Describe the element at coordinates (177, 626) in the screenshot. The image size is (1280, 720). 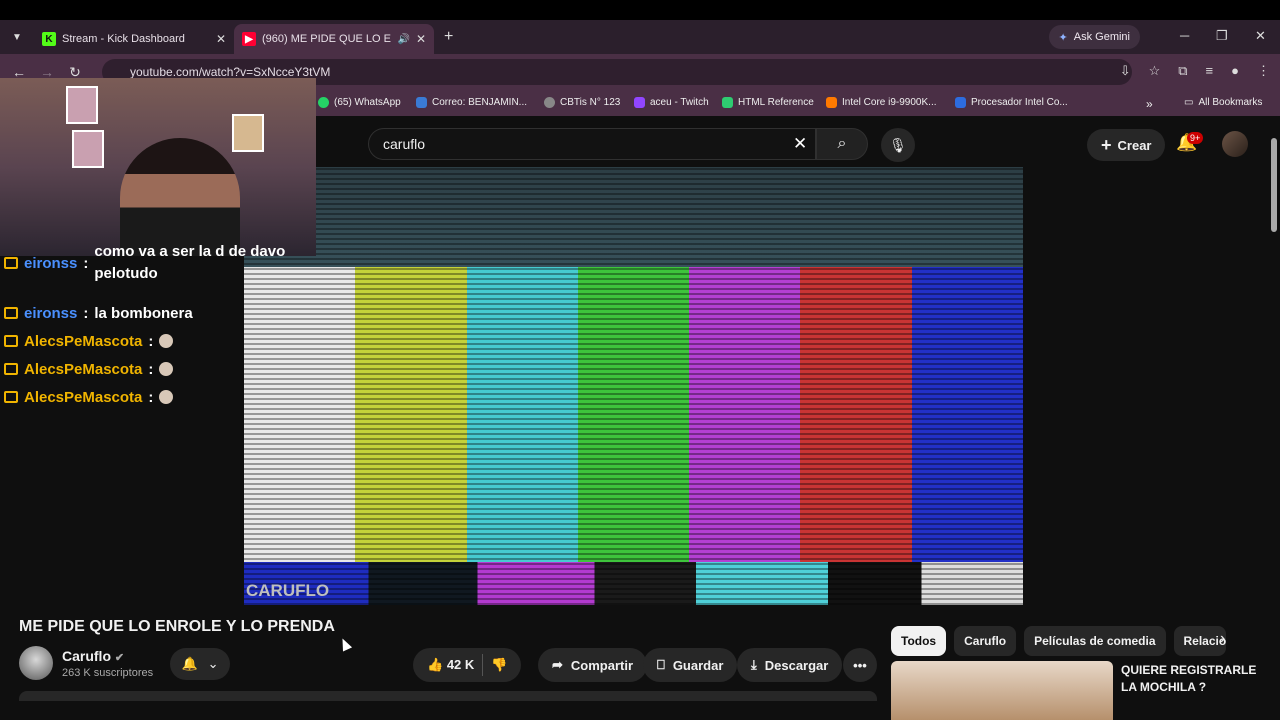
I see `video-title: ME PIDE QUE LO ENROLE Y LO PRENDA` at that location.